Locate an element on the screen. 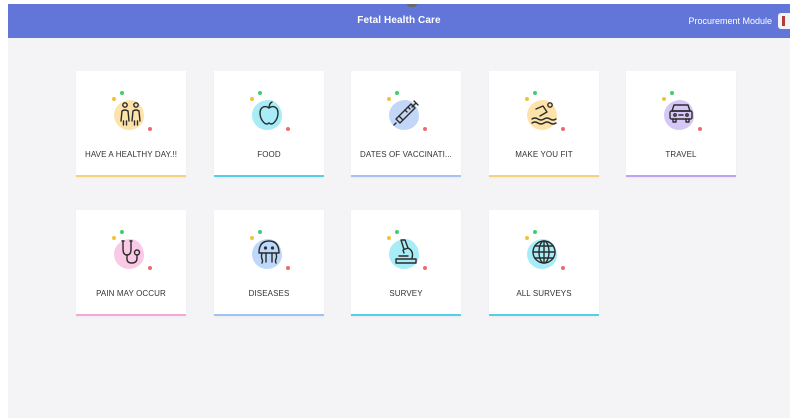 The image size is (790, 418). card-all-surveys: ALL SURVEYS is located at coordinates (544, 263).